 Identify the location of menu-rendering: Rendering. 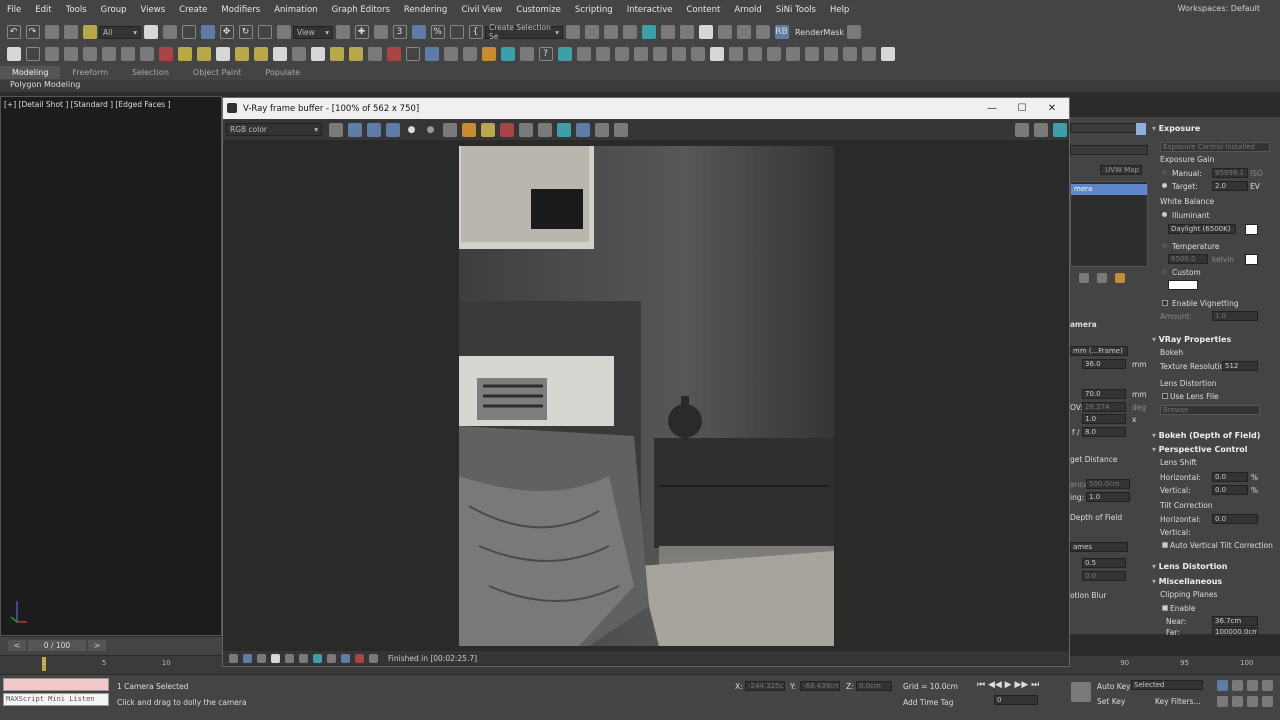
(425, 10).